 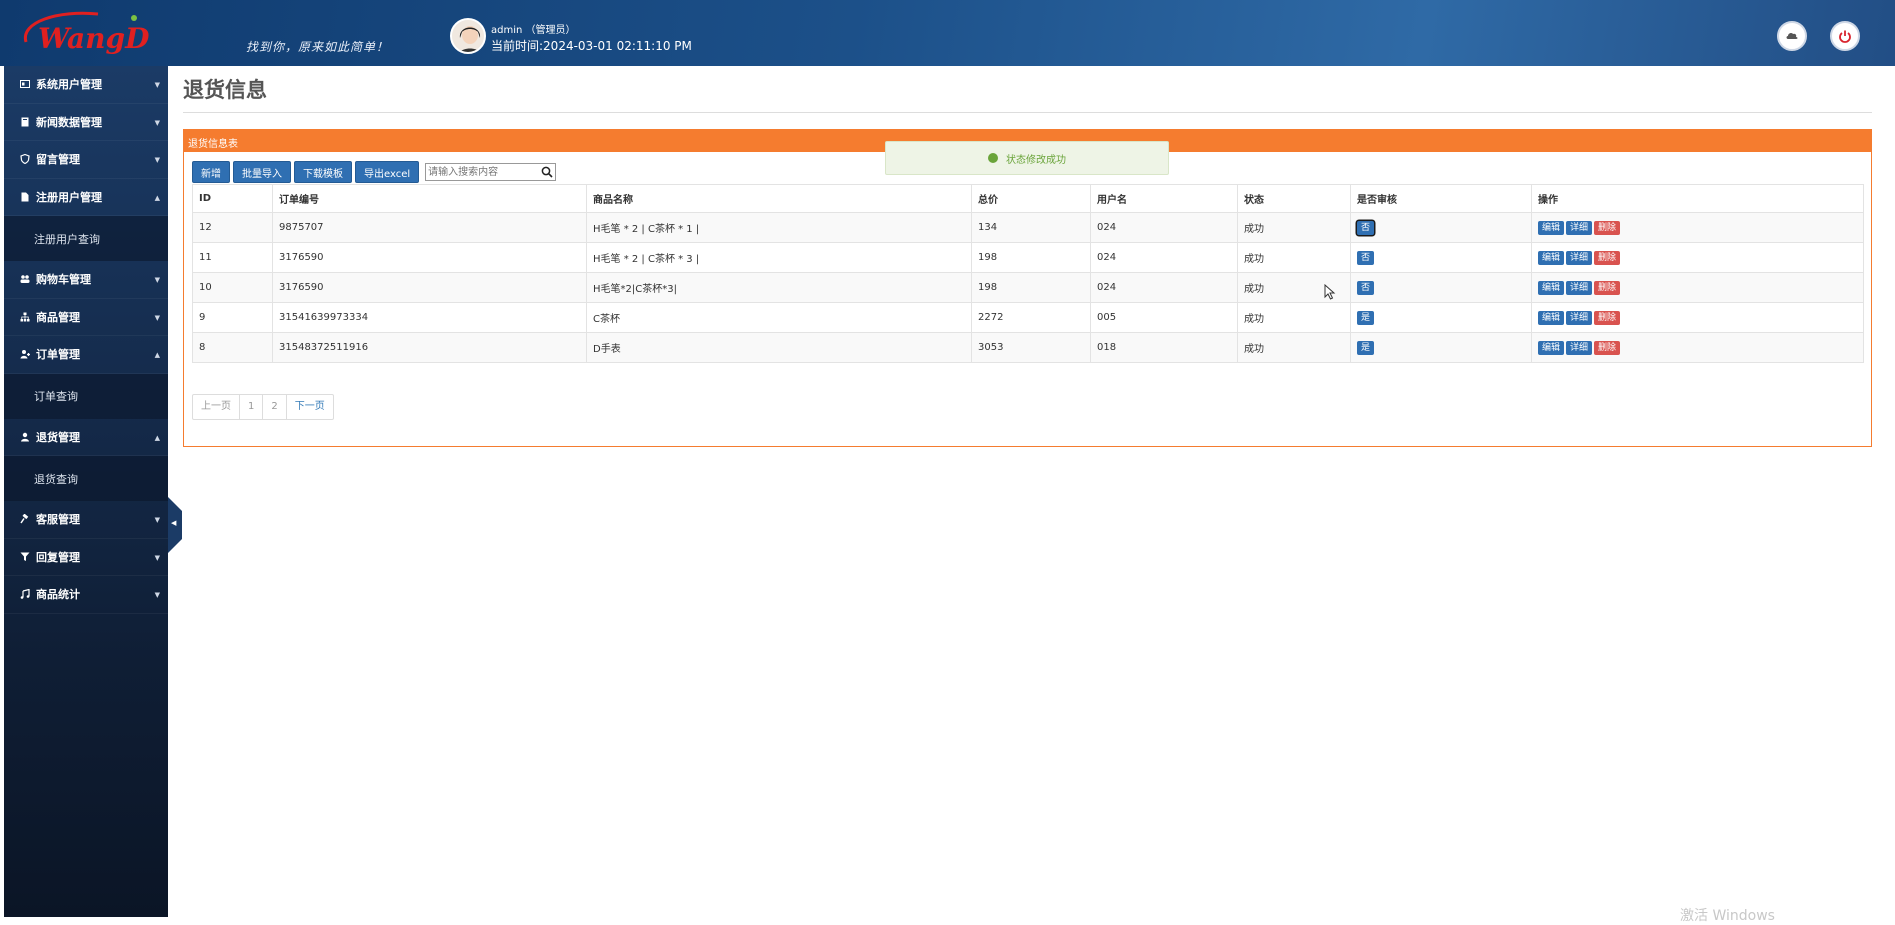 I want to click on sidebar-item-system-users: 系统用户管理 ▼, so click(x=86, y=85).